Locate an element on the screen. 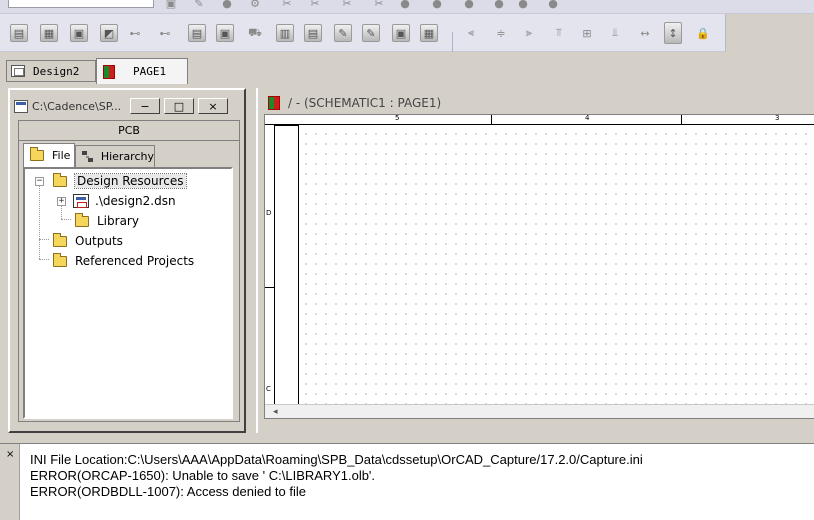 The height and width of the screenshot is (520, 814). align-top-icon: ⫪ is located at coordinates (559, 33).